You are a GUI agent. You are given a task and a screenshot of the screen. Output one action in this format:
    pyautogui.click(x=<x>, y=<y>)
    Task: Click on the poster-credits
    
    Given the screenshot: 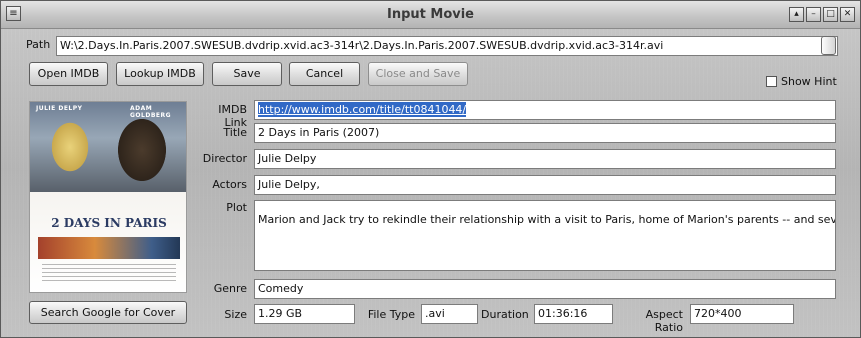 What is the action you would take?
    pyautogui.click(x=109, y=273)
    